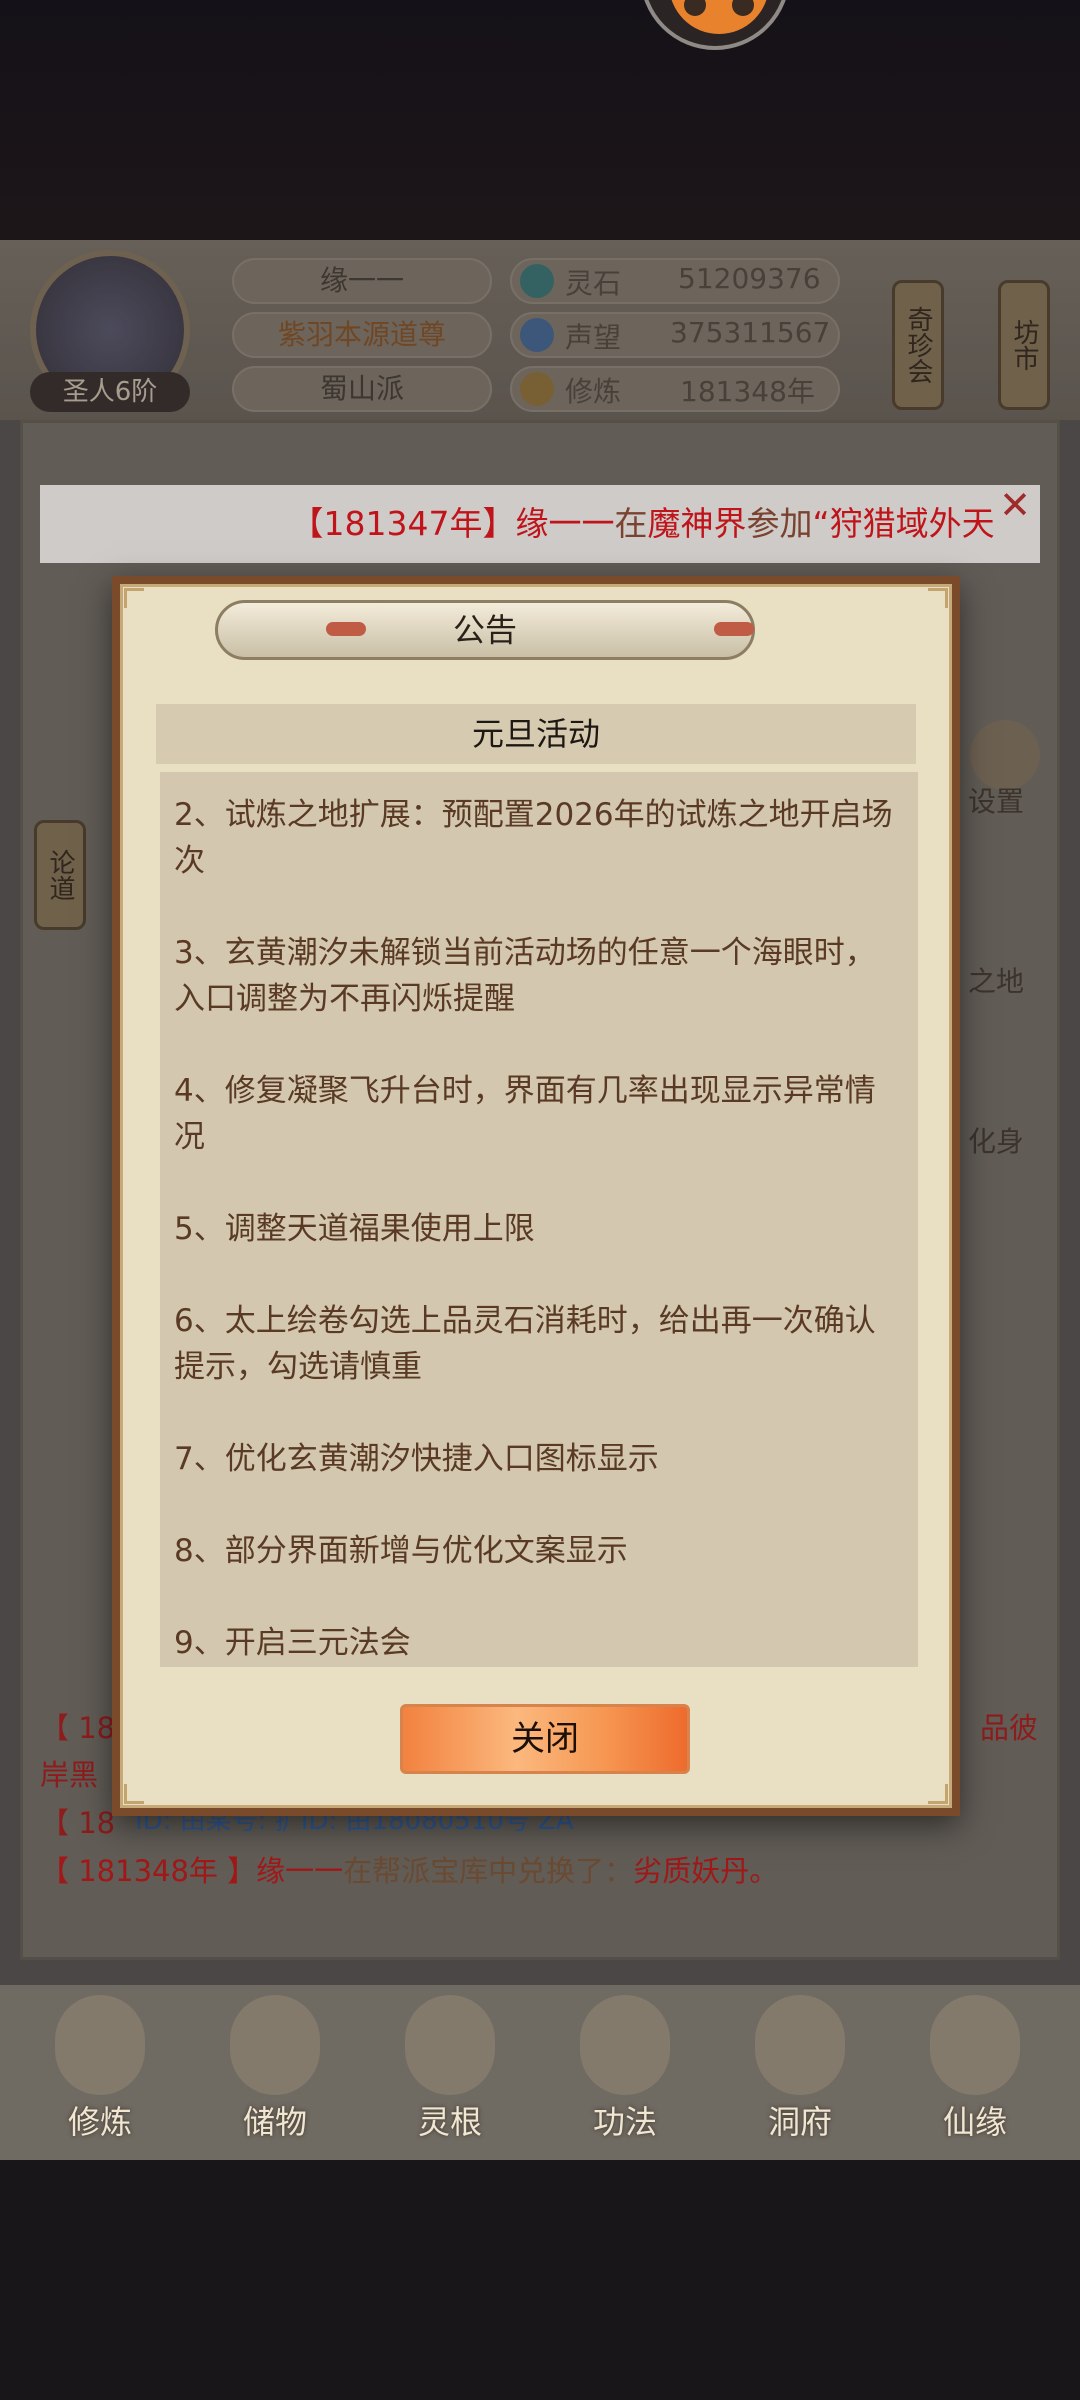 This screenshot has width=1080, height=2400. Describe the element at coordinates (100, 2045) in the screenshot. I see `cultivate-icon` at that location.